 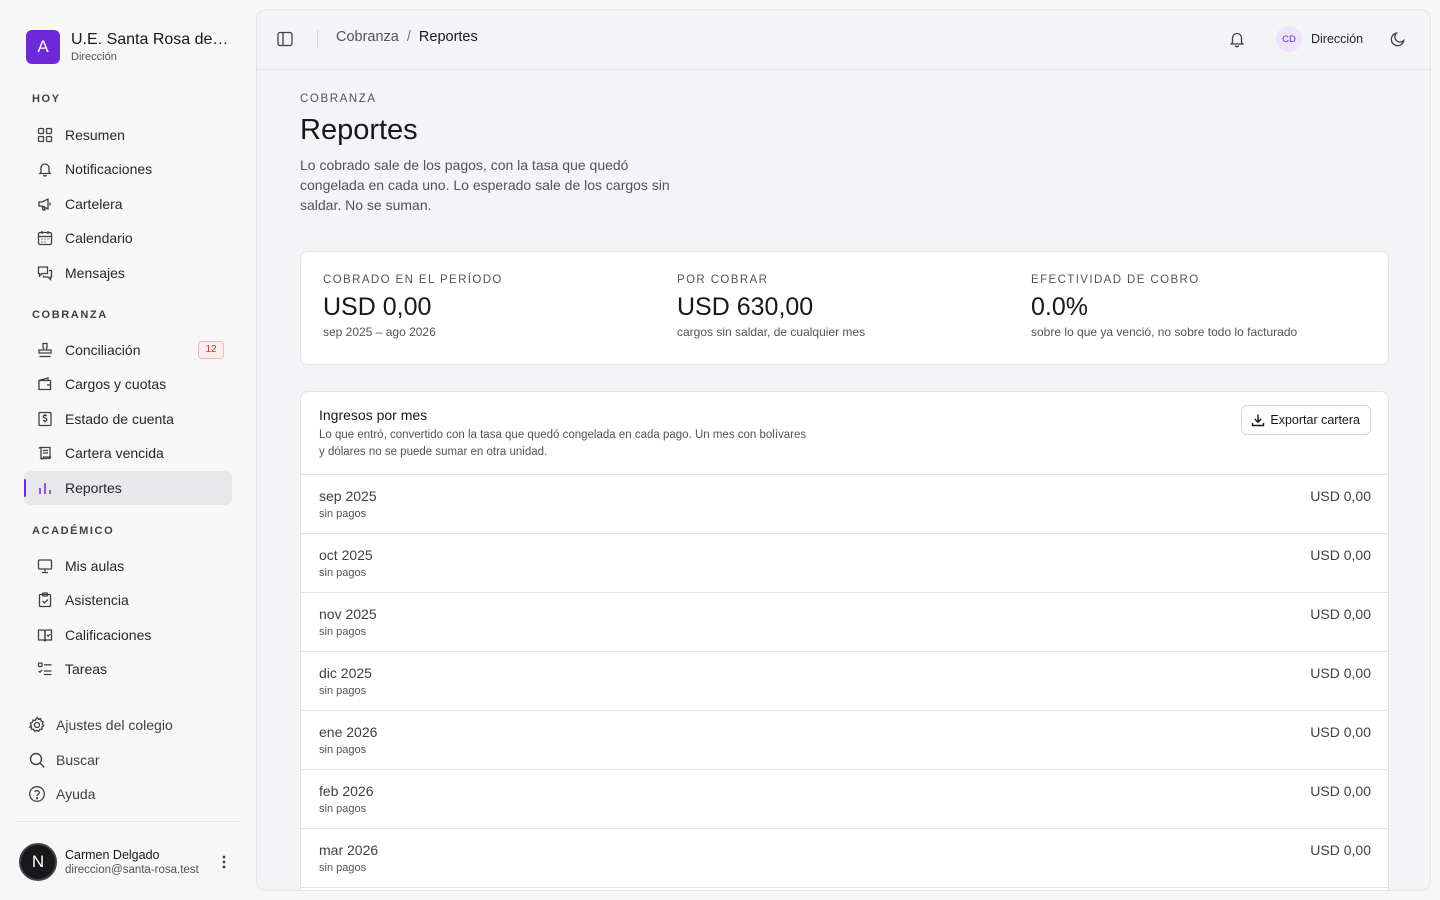 I want to click on breadcrumb-current: Reportes, so click(x=448, y=37).